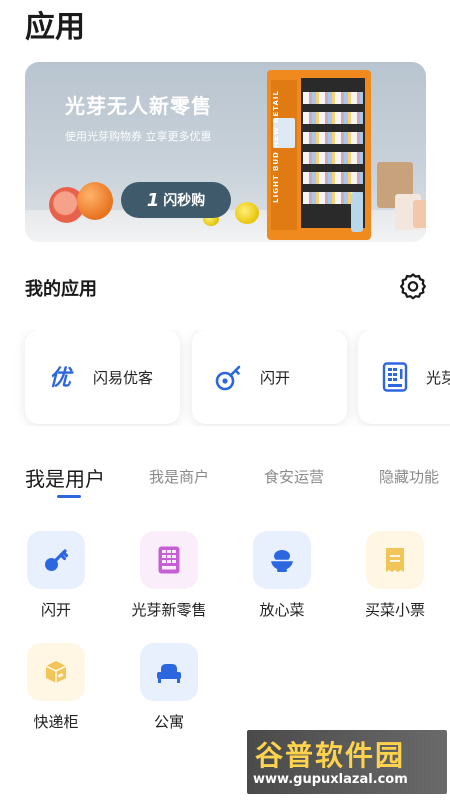  I want to click on tab-hidden-features: 隐藏功能, so click(409, 476).